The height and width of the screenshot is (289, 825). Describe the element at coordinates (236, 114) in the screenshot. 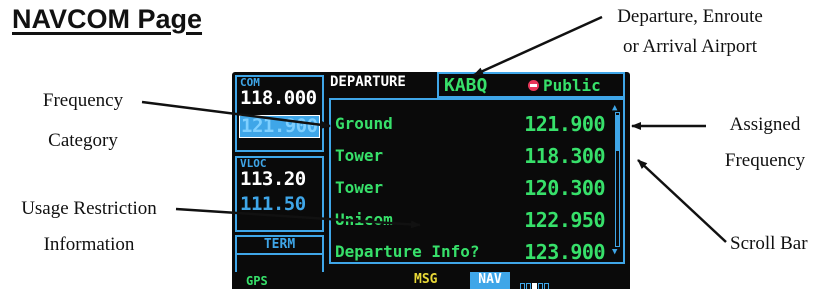

I see `arrow-frequency-category` at that location.